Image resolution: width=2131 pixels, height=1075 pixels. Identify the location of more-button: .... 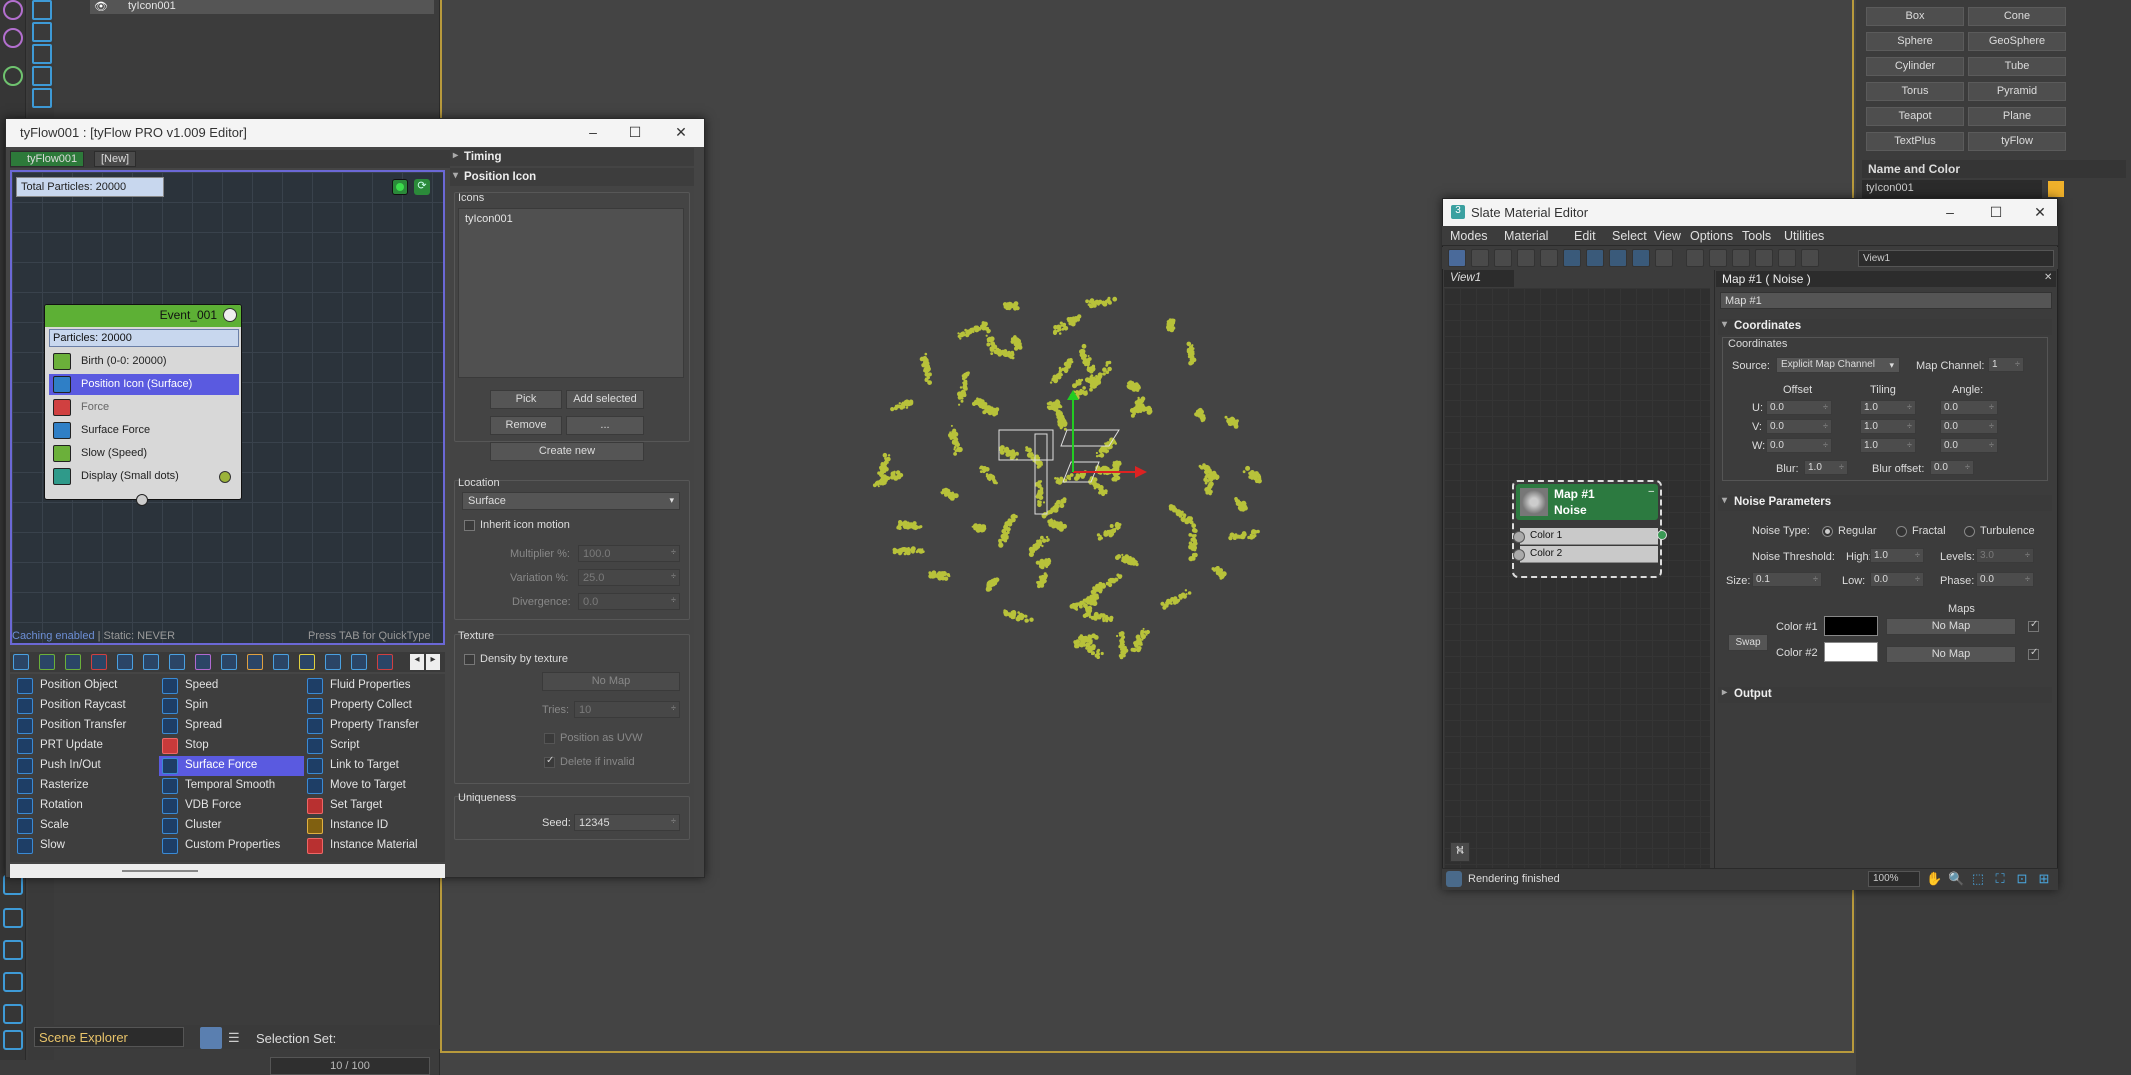
(605, 425).